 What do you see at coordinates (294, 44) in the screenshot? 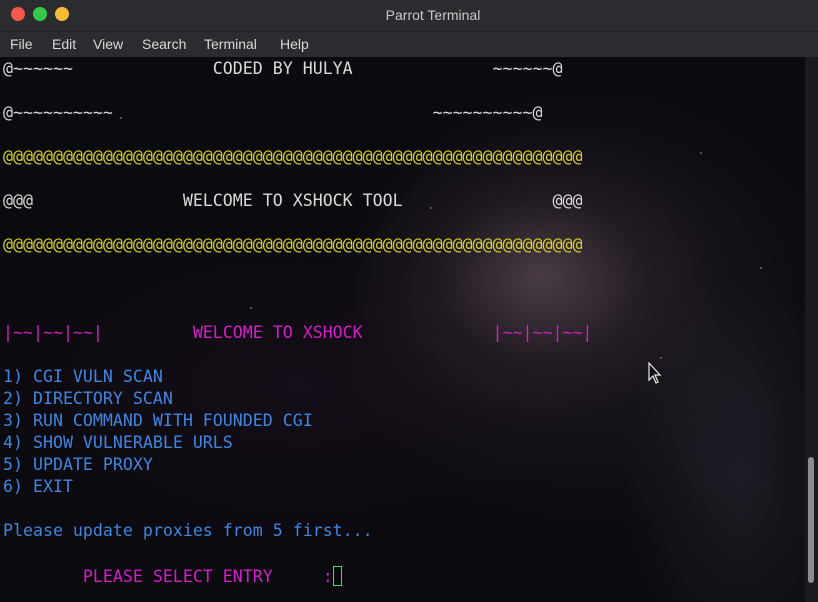
I see `menu-help: Help` at bounding box center [294, 44].